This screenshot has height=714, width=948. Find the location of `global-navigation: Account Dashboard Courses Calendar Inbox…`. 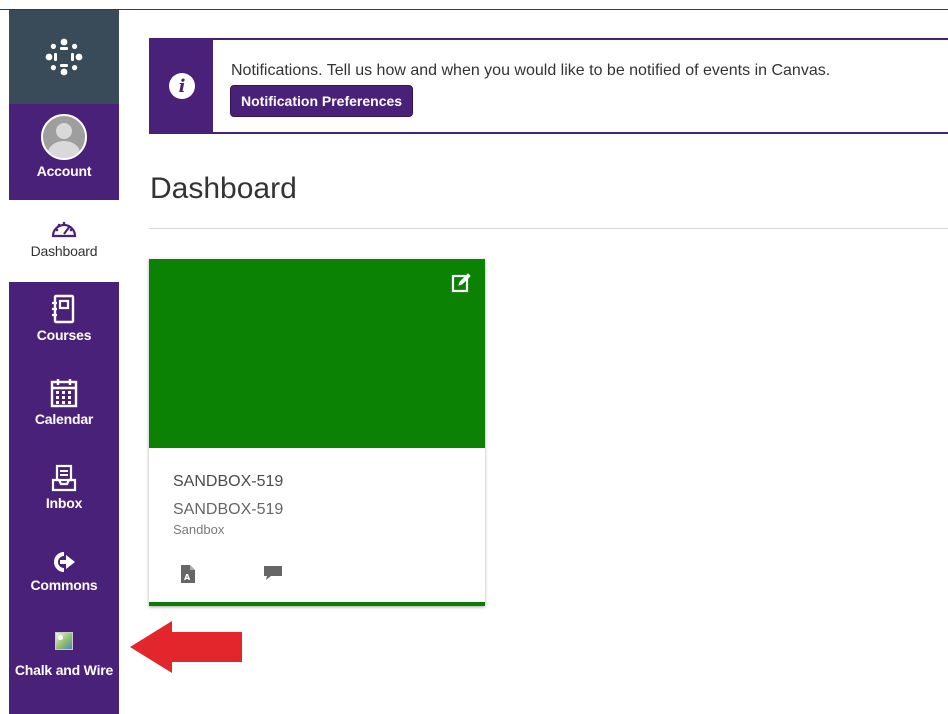

global-navigation: Account Dashboard Courses Calendar Inbox… is located at coordinates (64, 362).